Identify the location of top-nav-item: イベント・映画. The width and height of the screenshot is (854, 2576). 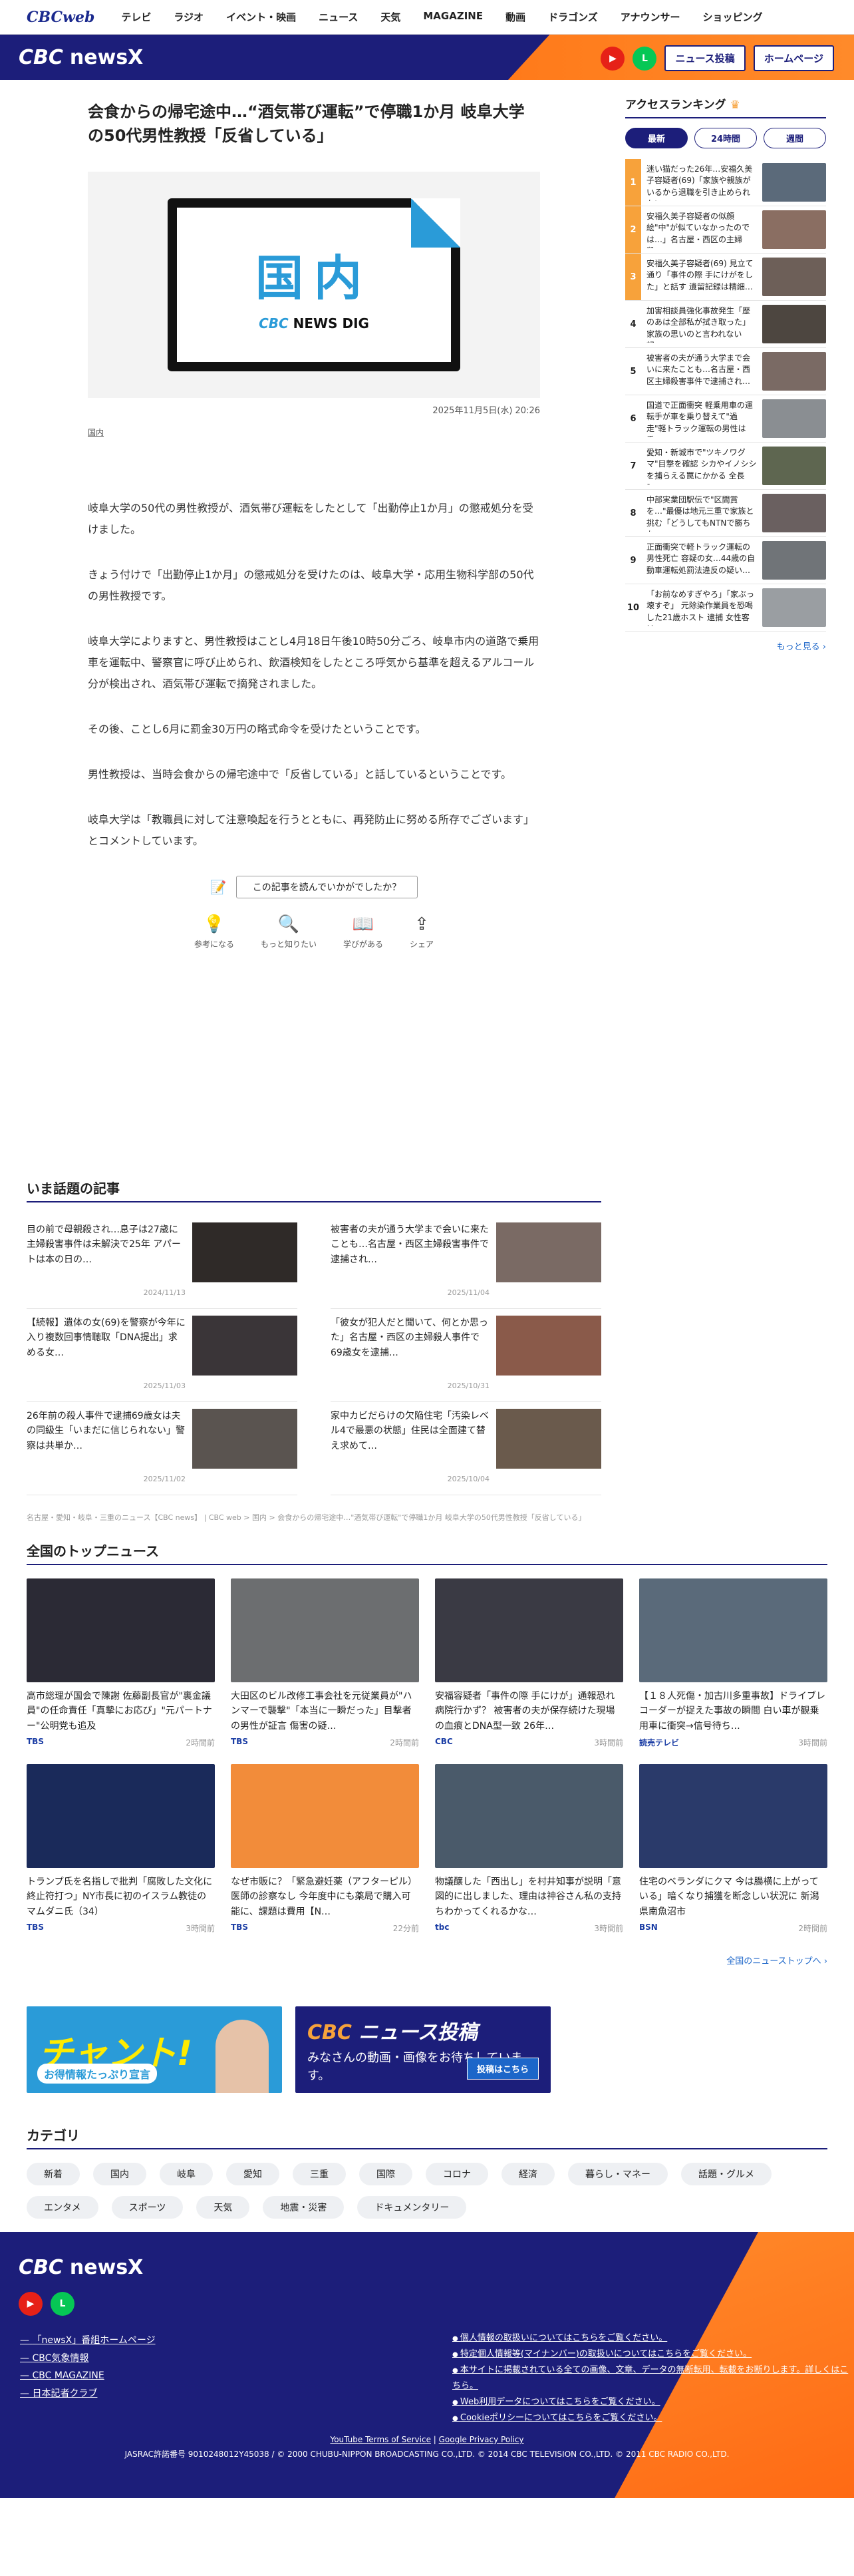
(261, 17).